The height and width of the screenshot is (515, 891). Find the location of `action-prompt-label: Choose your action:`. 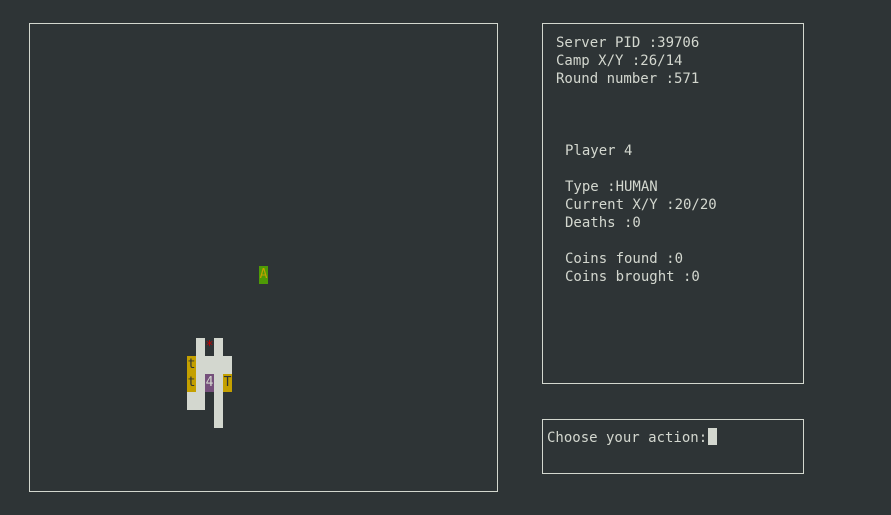

action-prompt-label: Choose your action: is located at coordinates (627, 438).